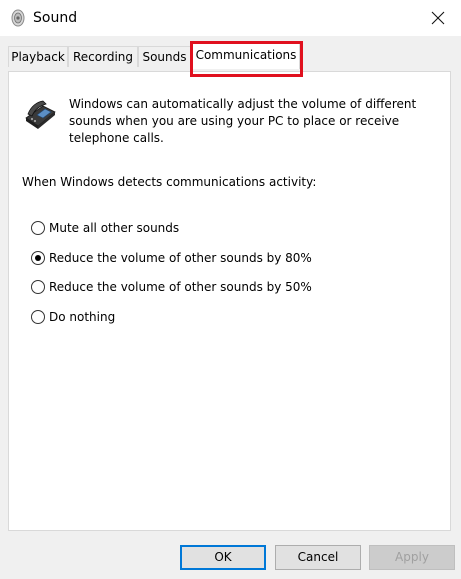 The image size is (461, 579). I want to click on tab-playback: Playback, so click(38, 56).